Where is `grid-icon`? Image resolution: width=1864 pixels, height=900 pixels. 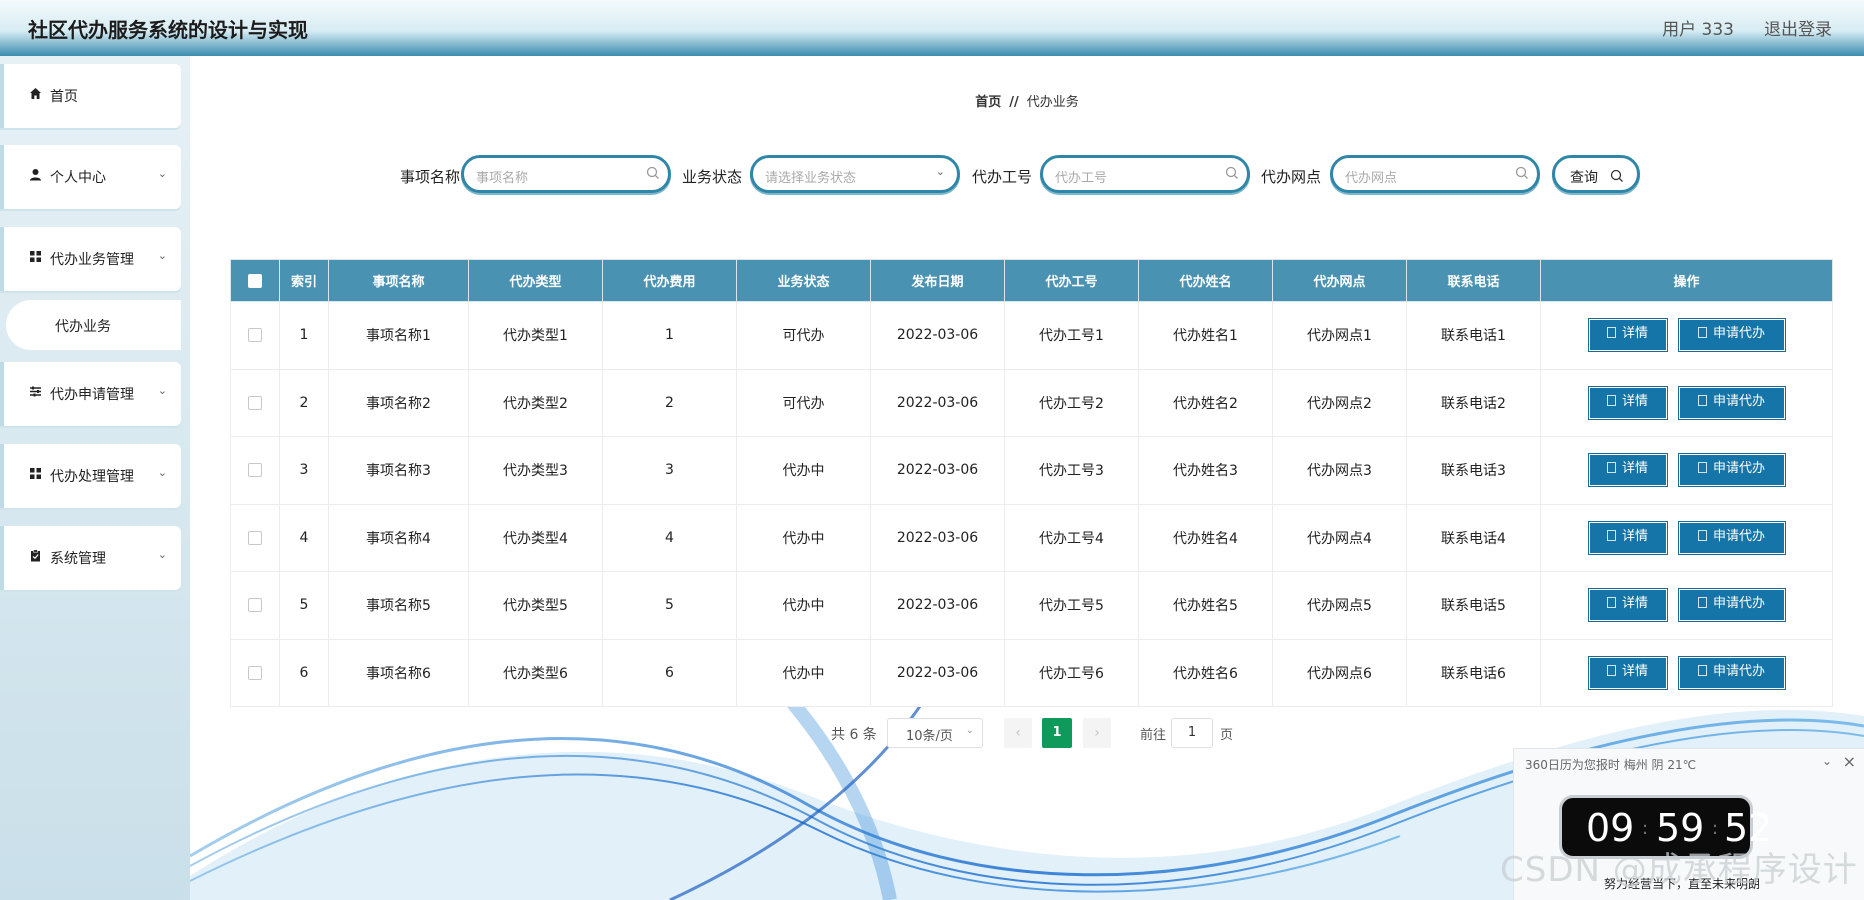
grid-icon is located at coordinates (35, 474).